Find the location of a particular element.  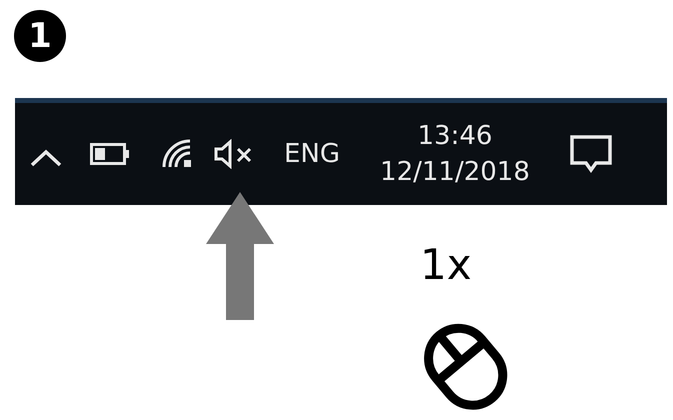

click-count: 1x is located at coordinates (446, 265).